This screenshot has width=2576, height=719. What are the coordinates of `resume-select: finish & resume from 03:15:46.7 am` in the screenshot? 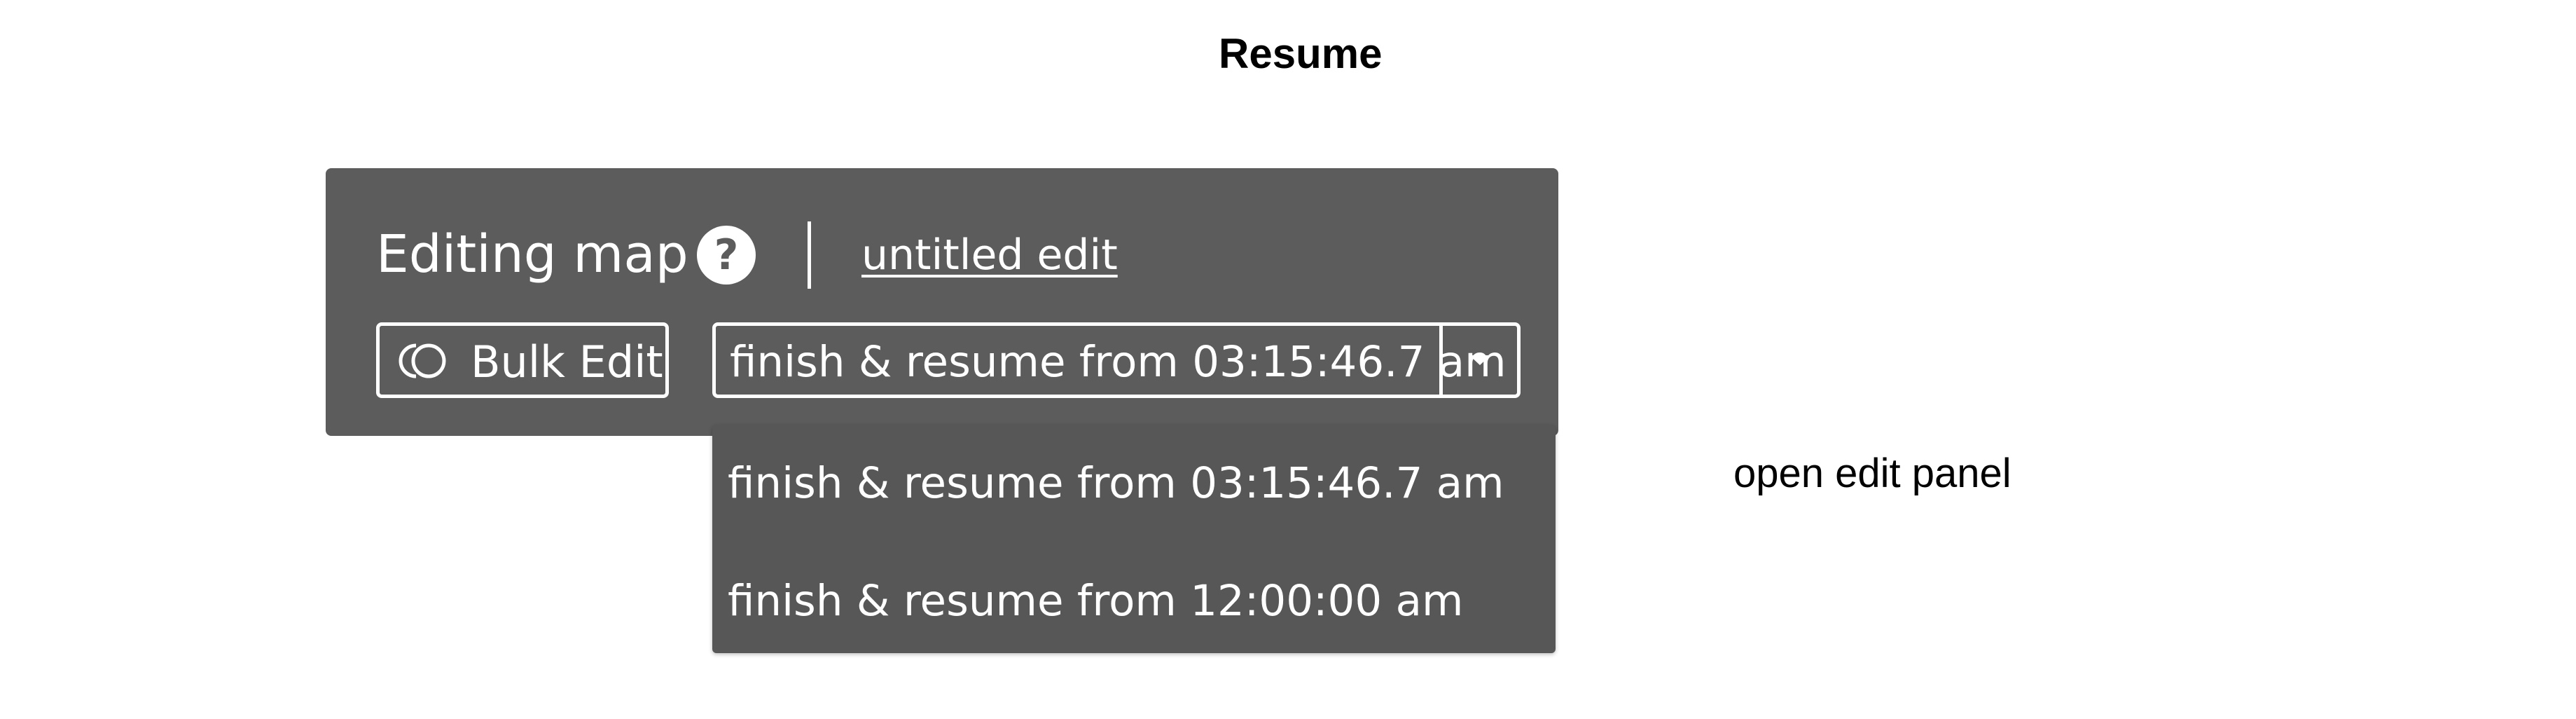 It's located at (1116, 360).